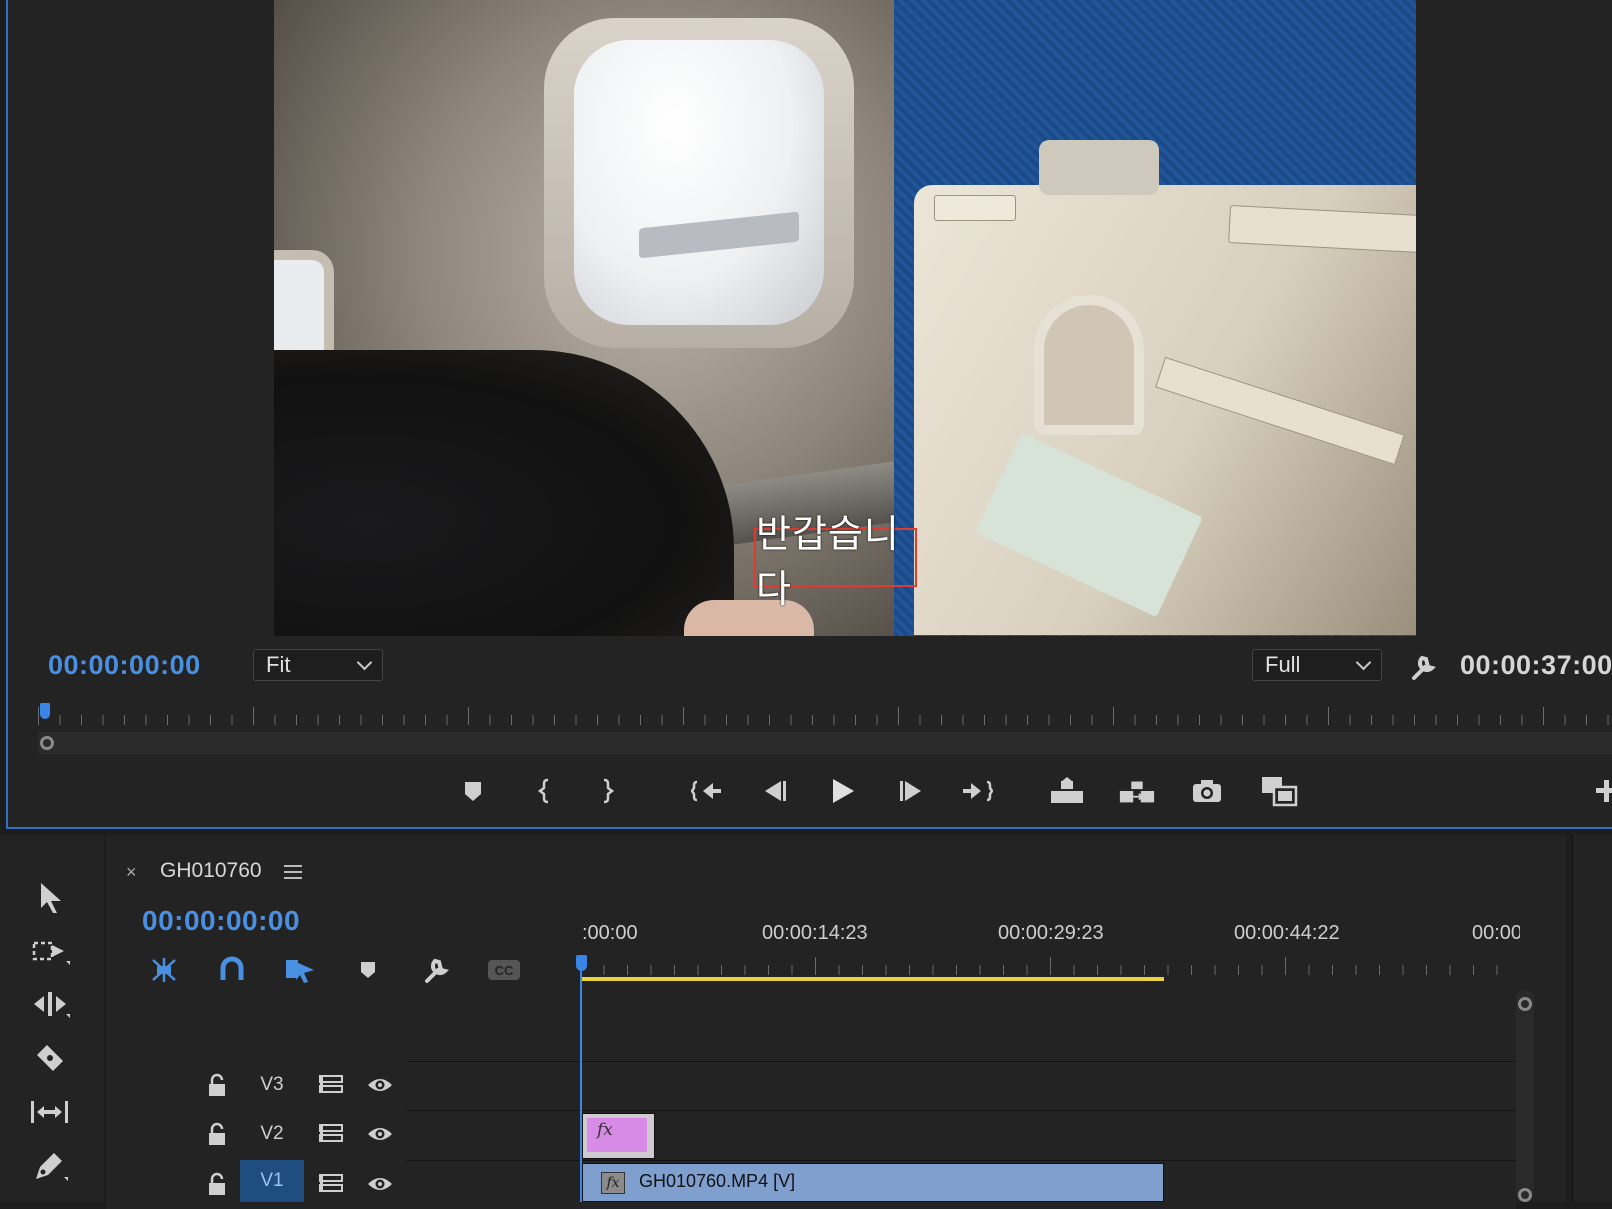 The height and width of the screenshot is (1209, 1612). Describe the element at coordinates (872, 979) in the screenshot. I see `work-area-bar` at that location.